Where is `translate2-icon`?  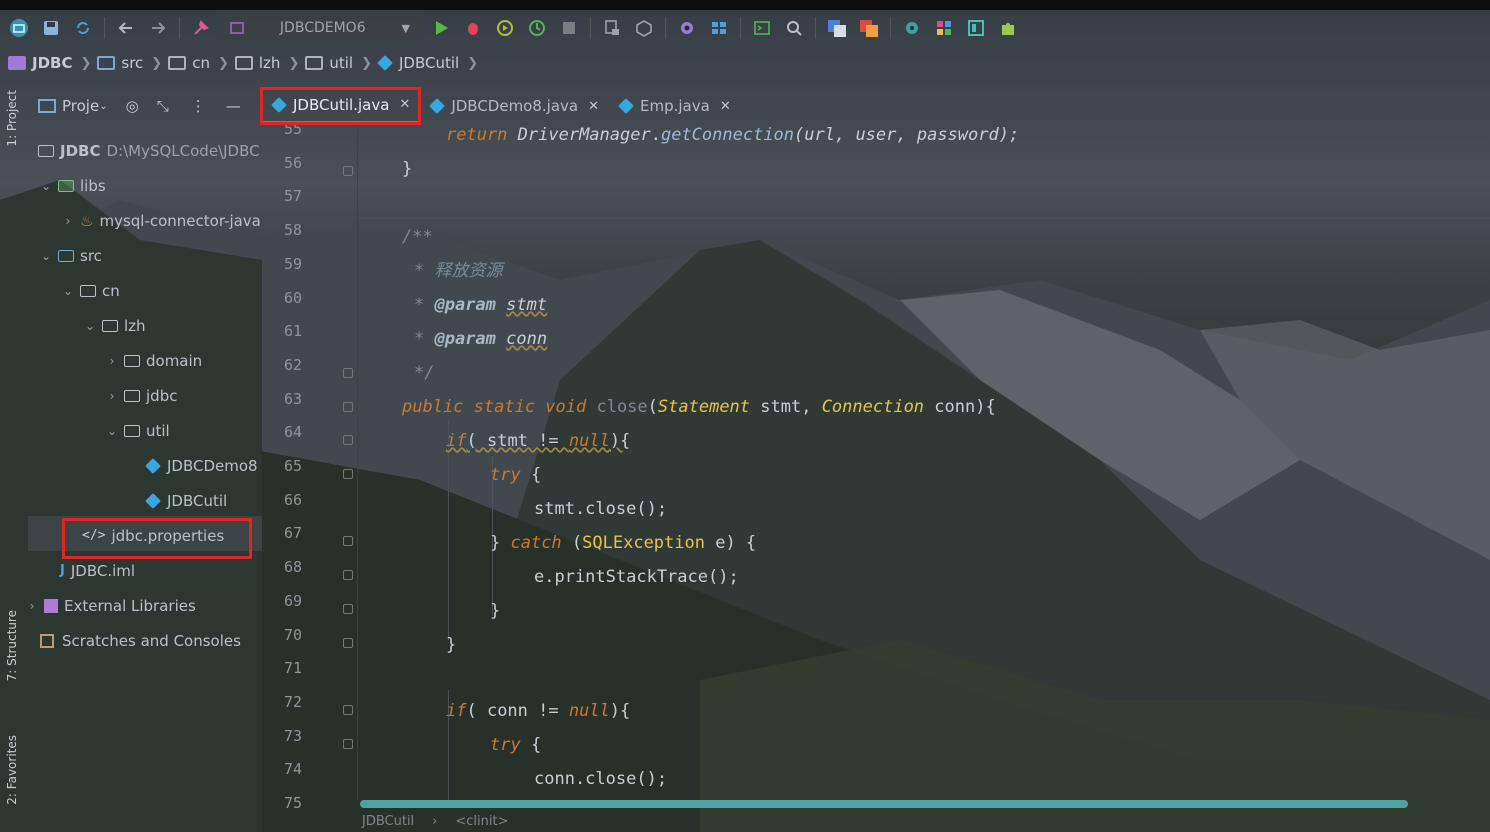
translate2-icon is located at coordinates (869, 28).